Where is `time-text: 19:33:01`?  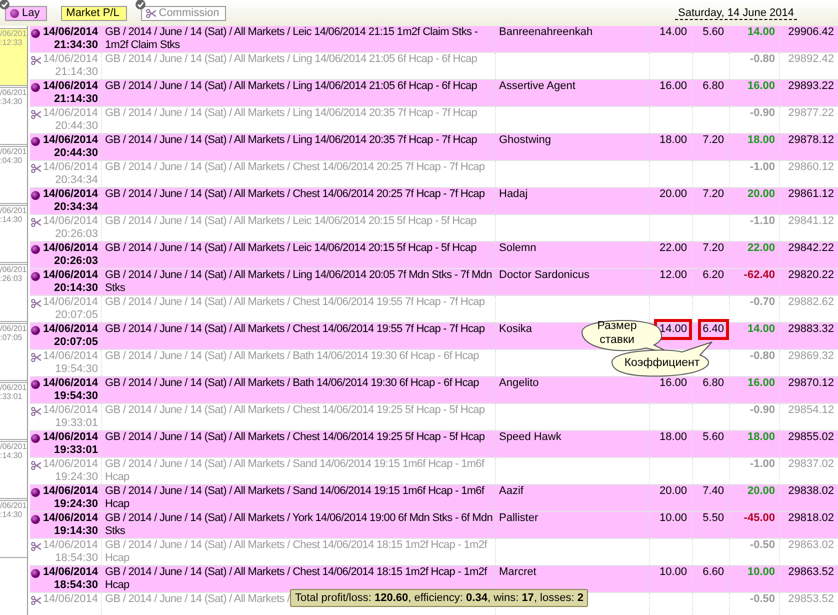 time-text: 19:33:01 is located at coordinates (76, 423).